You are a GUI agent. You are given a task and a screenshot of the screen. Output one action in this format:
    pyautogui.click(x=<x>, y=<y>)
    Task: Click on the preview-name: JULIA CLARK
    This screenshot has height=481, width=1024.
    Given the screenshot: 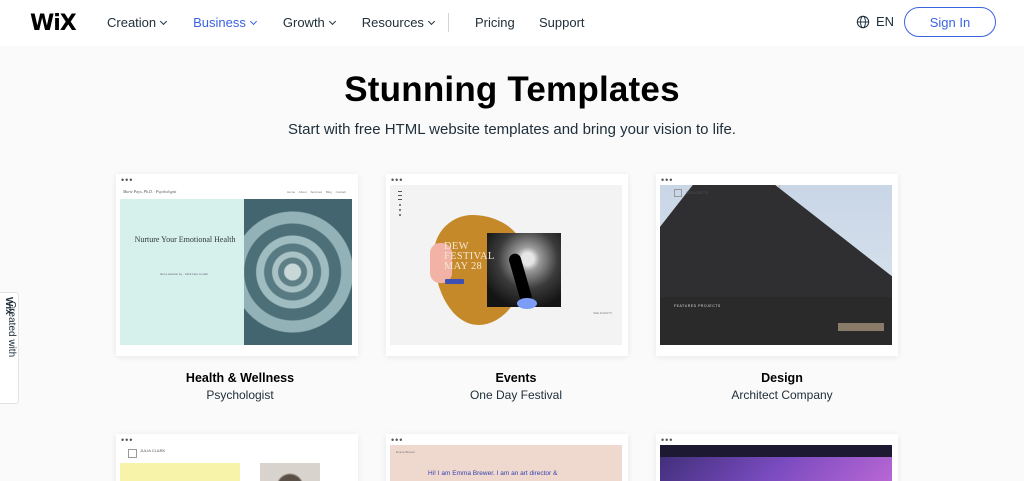 What is the action you would take?
    pyautogui.click(x=153, y=450)
    